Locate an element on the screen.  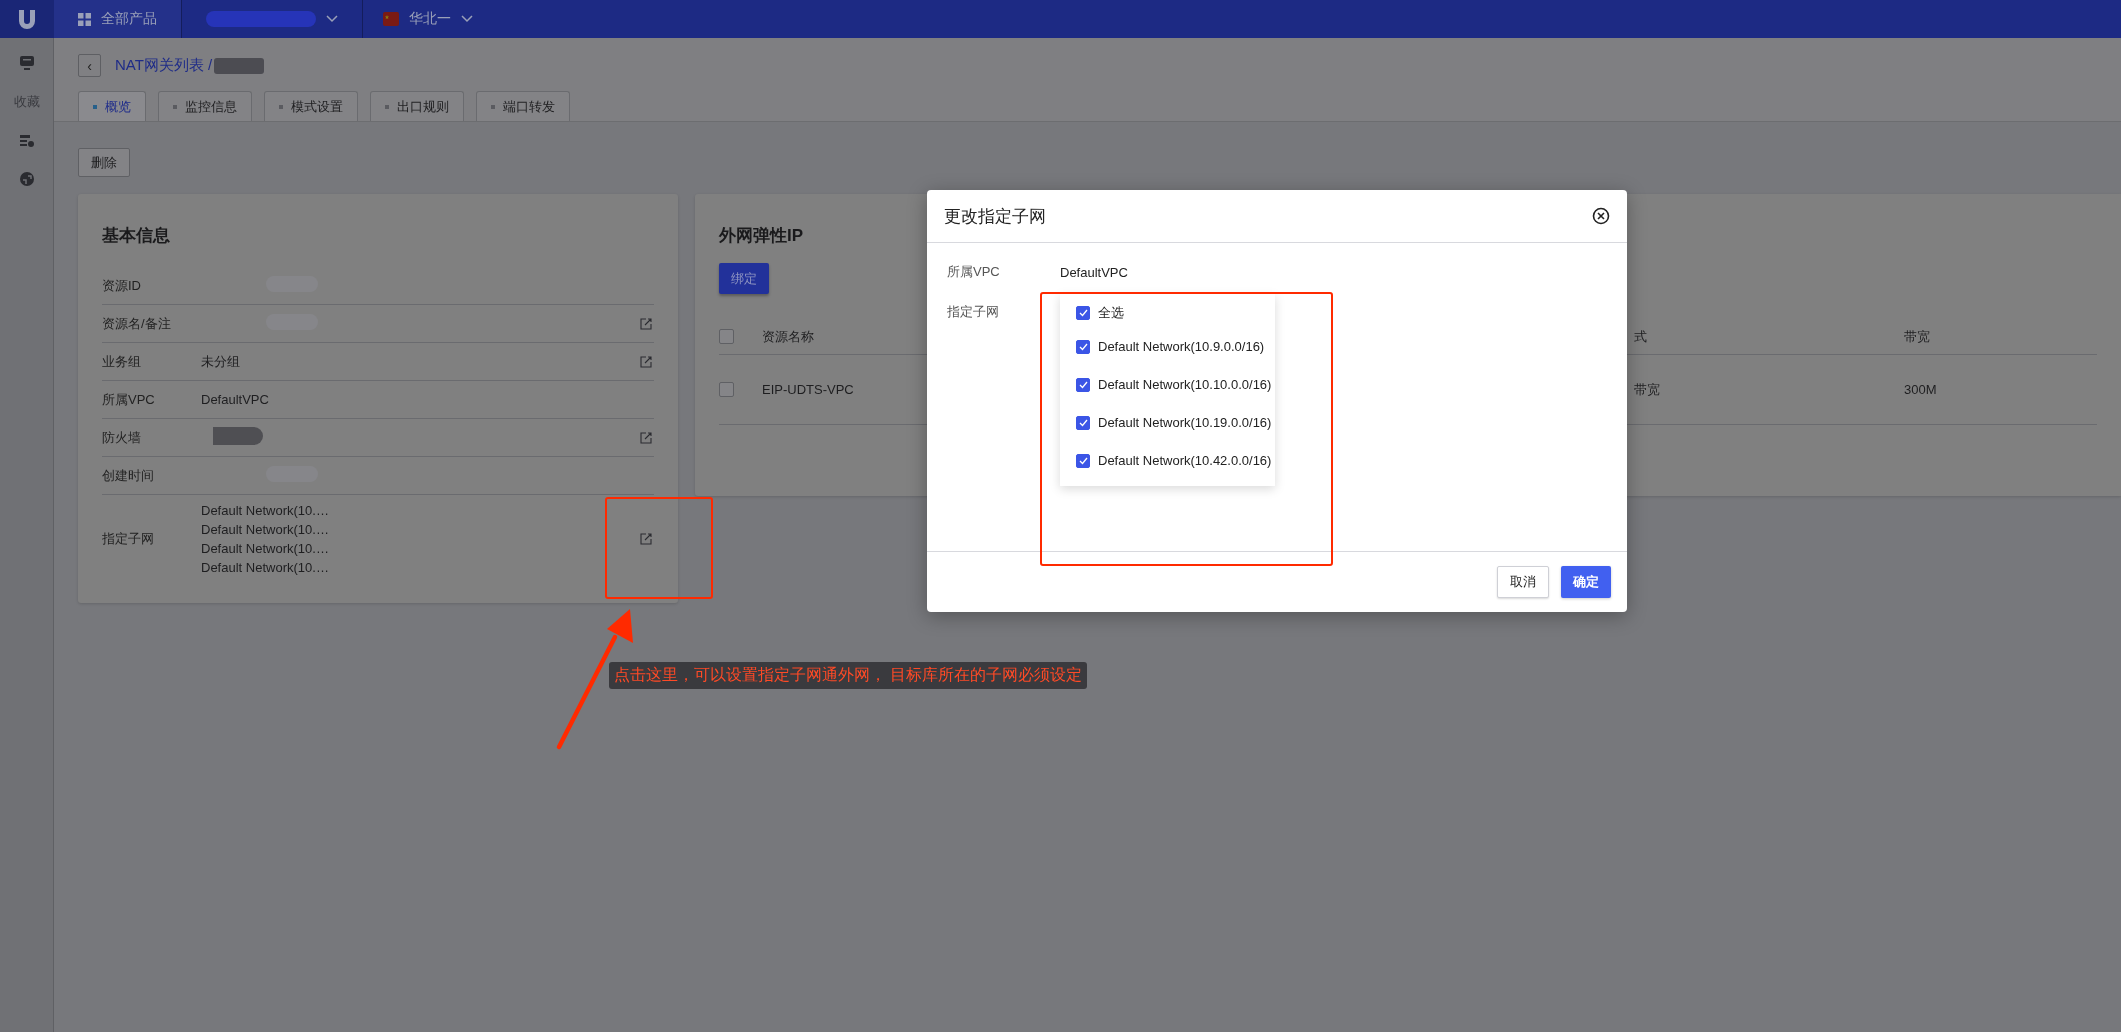
logo-icon is located at coordinates (27, 19).